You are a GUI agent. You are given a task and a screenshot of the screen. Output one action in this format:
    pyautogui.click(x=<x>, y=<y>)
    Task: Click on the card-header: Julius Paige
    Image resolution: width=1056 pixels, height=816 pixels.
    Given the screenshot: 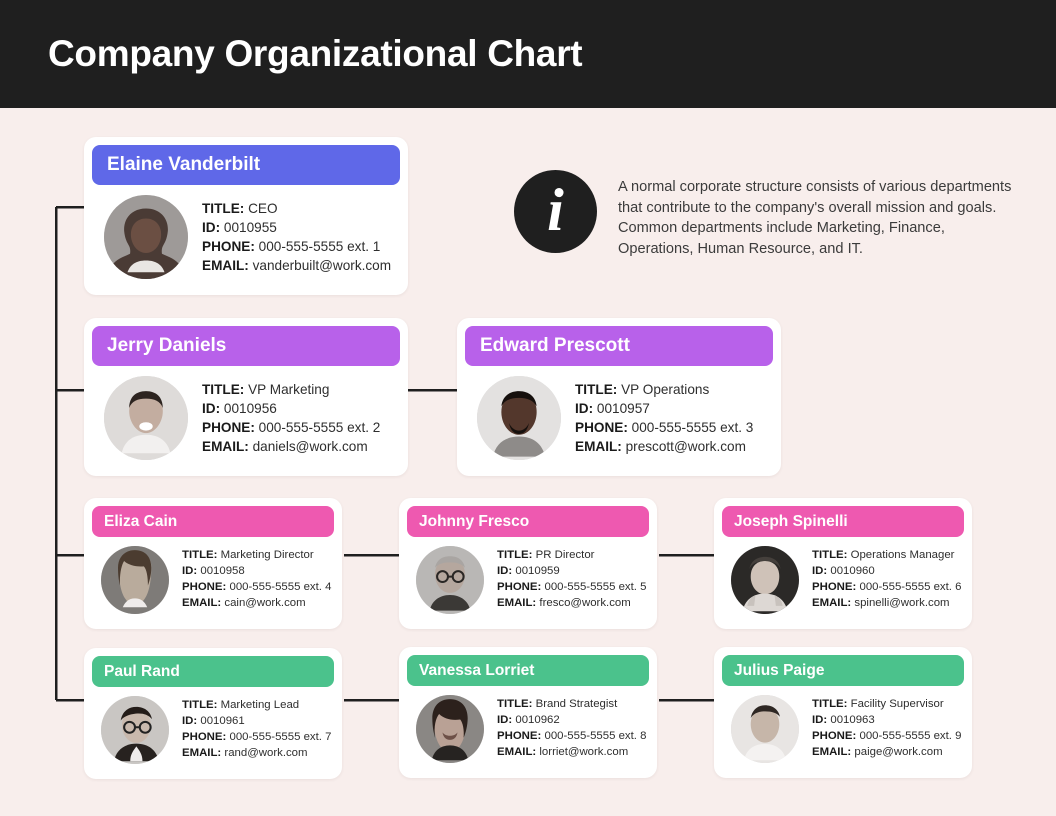 What is the action you would take?
    pyautogui.click(x=843, y=670)
    